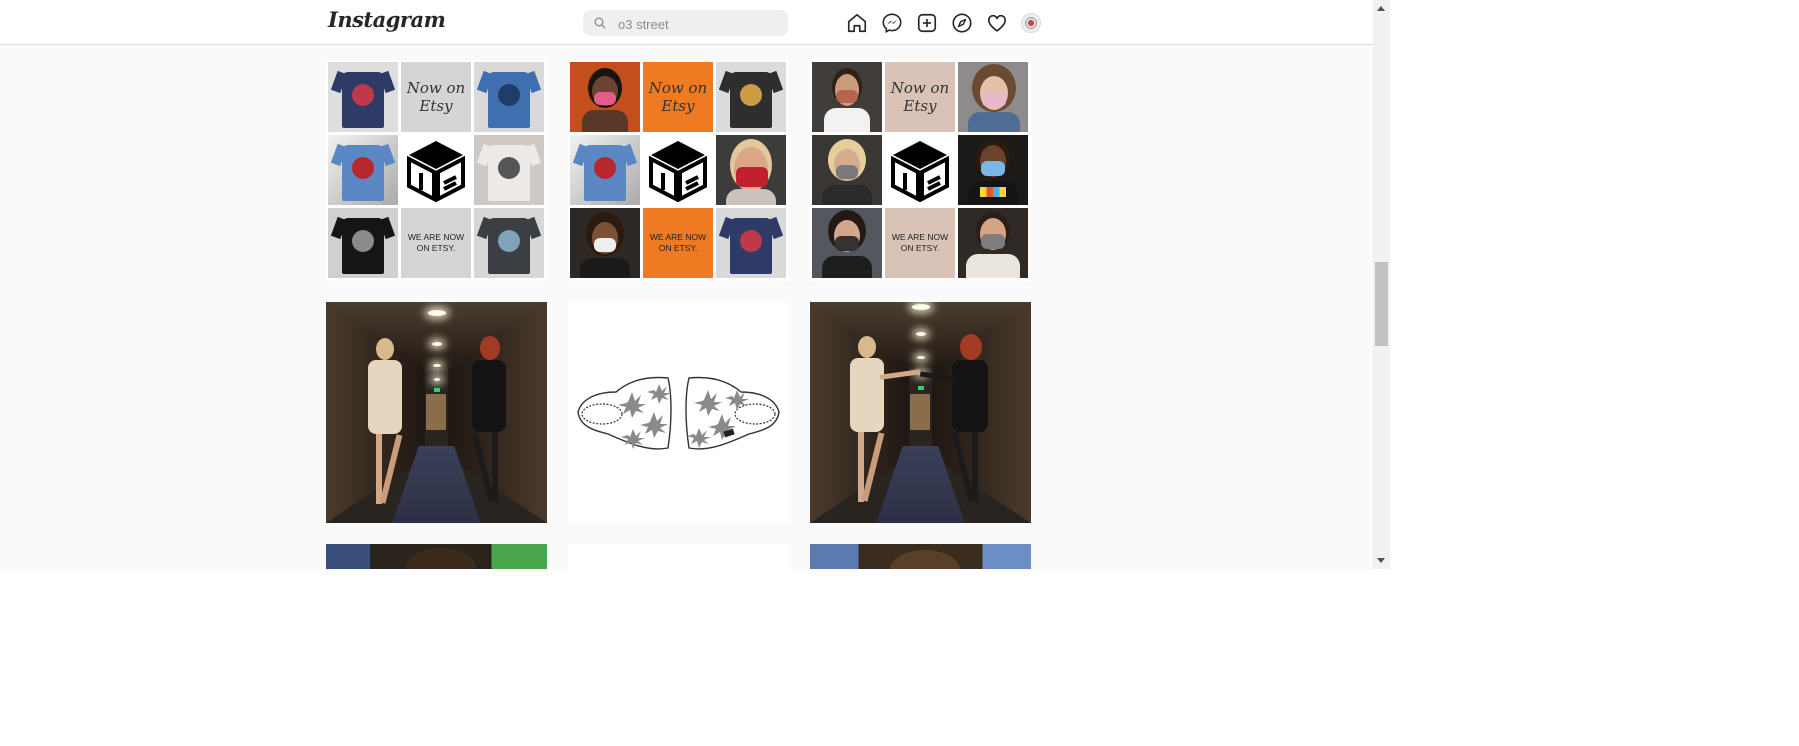 The width and height of the screenshot is (1799, 746). Describe the element at coordinates (892, 23) in the screenshot. I see `messenger-icon` at that location.